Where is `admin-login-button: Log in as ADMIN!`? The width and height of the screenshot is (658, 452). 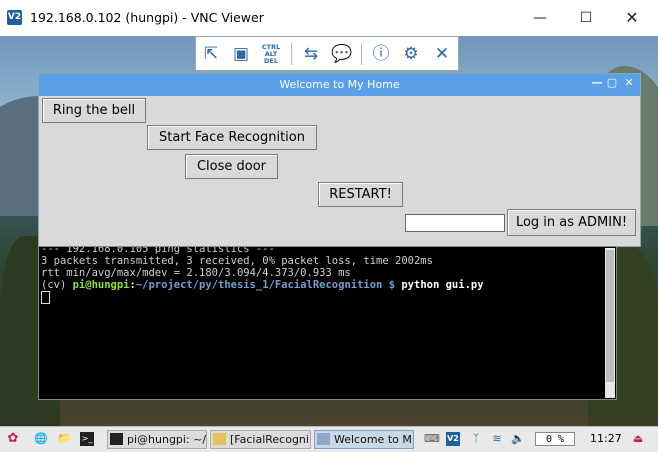 admin-login-button: Log in as ADMIN! is located at coordinates (571, 222).